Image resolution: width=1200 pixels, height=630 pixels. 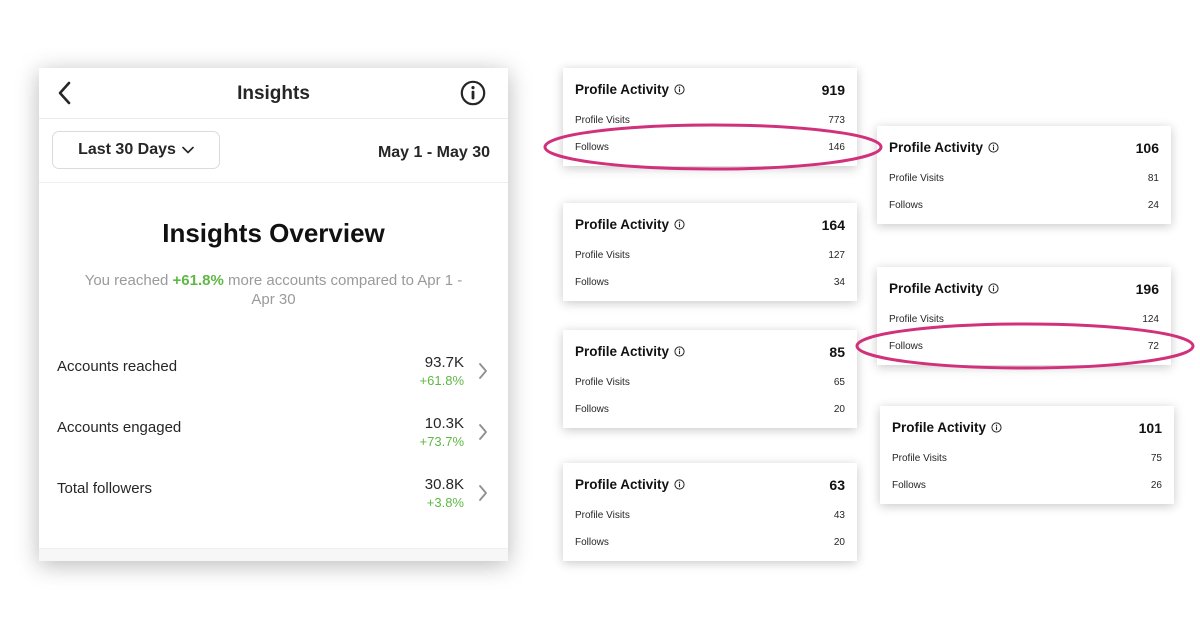 I want to click on card-total: 919, so click(x=833, y=90).